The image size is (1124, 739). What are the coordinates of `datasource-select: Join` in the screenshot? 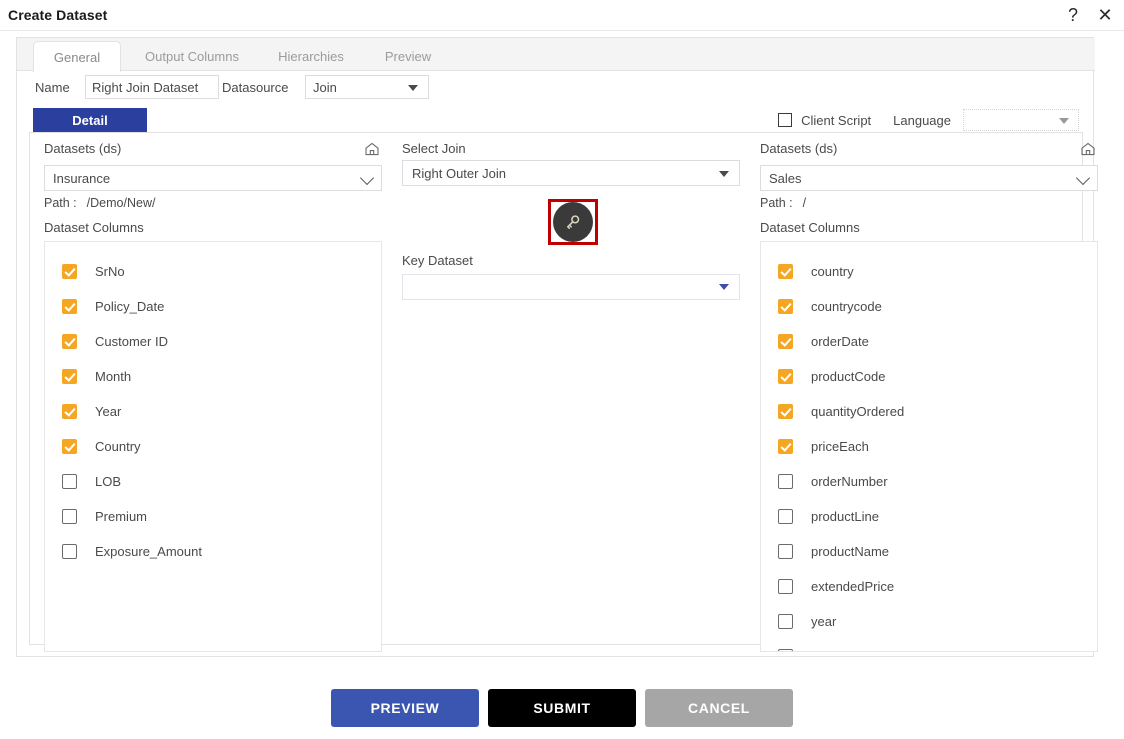 It's located at (367, 87).